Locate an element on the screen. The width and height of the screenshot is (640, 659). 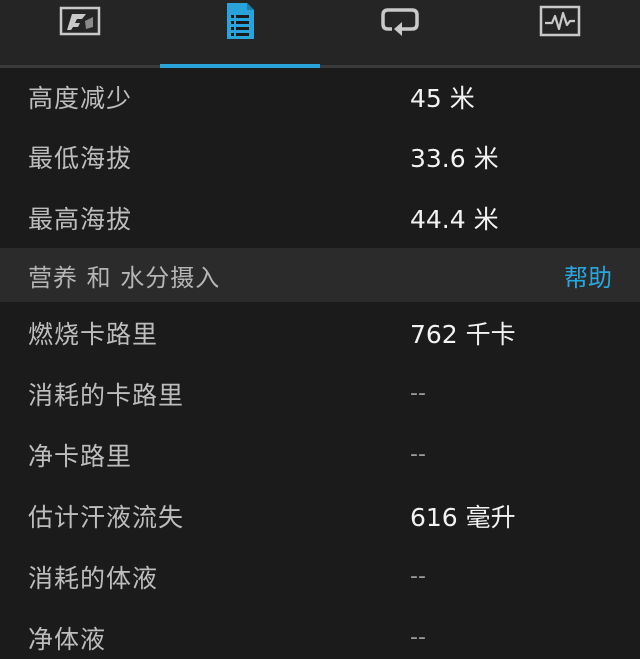
tab-bar is located at coordinates (320, 34).